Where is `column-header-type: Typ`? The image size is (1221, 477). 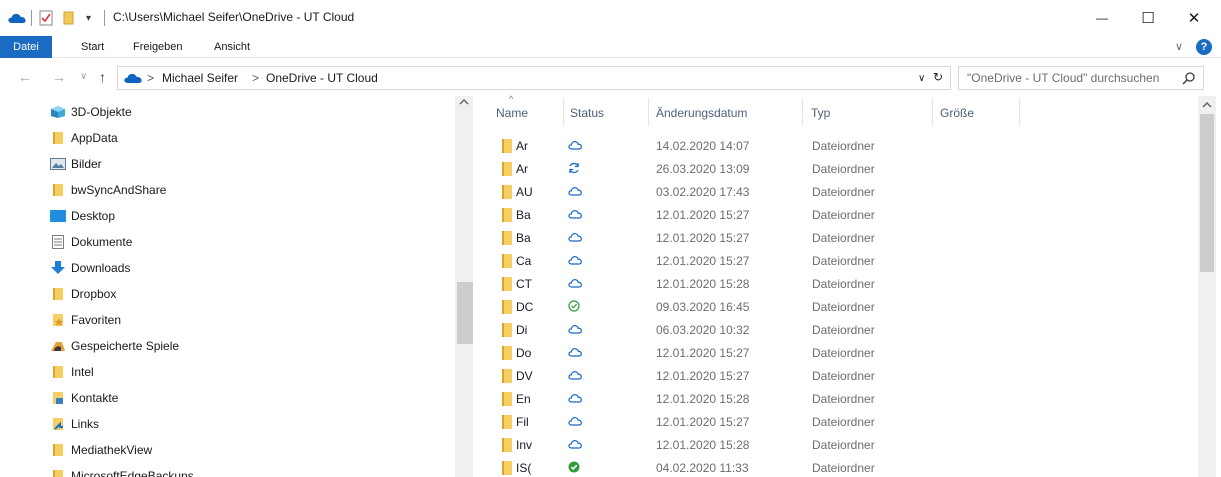
column-header-type: Typ is located at coordinates (820, 117).